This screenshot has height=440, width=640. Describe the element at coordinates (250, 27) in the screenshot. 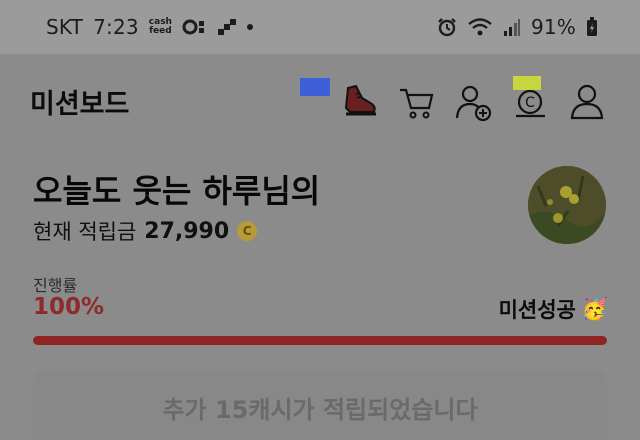

I see `dot-icon` at that location.